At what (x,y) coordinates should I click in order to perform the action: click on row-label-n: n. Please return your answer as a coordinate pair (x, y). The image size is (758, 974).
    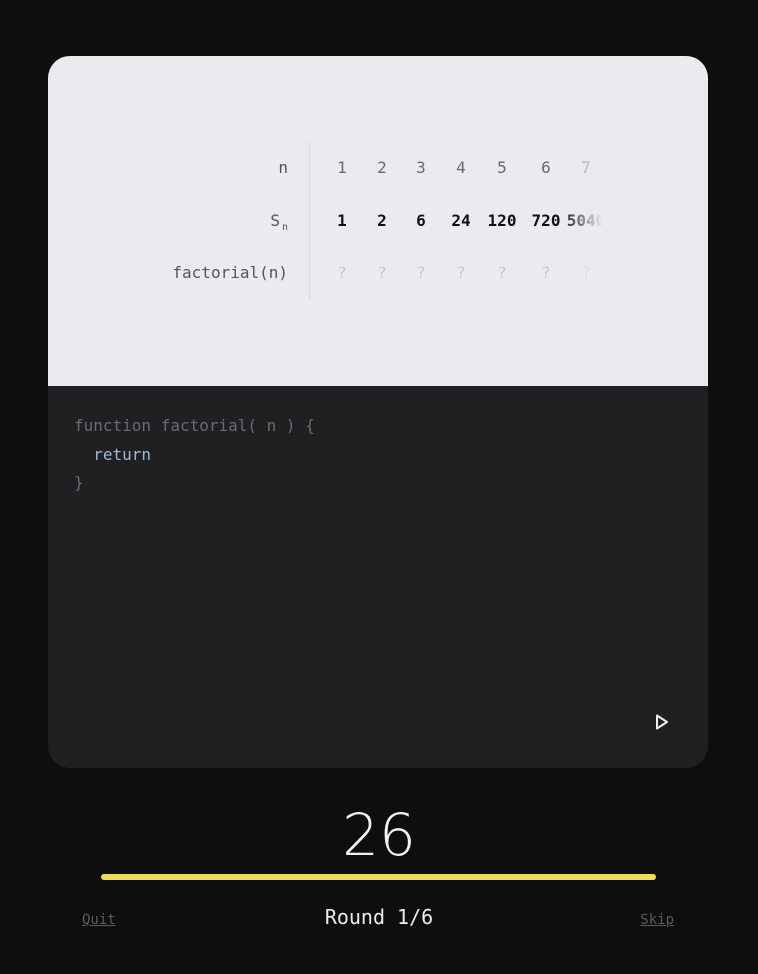
    Looking at the image, I should click on (283, 167).